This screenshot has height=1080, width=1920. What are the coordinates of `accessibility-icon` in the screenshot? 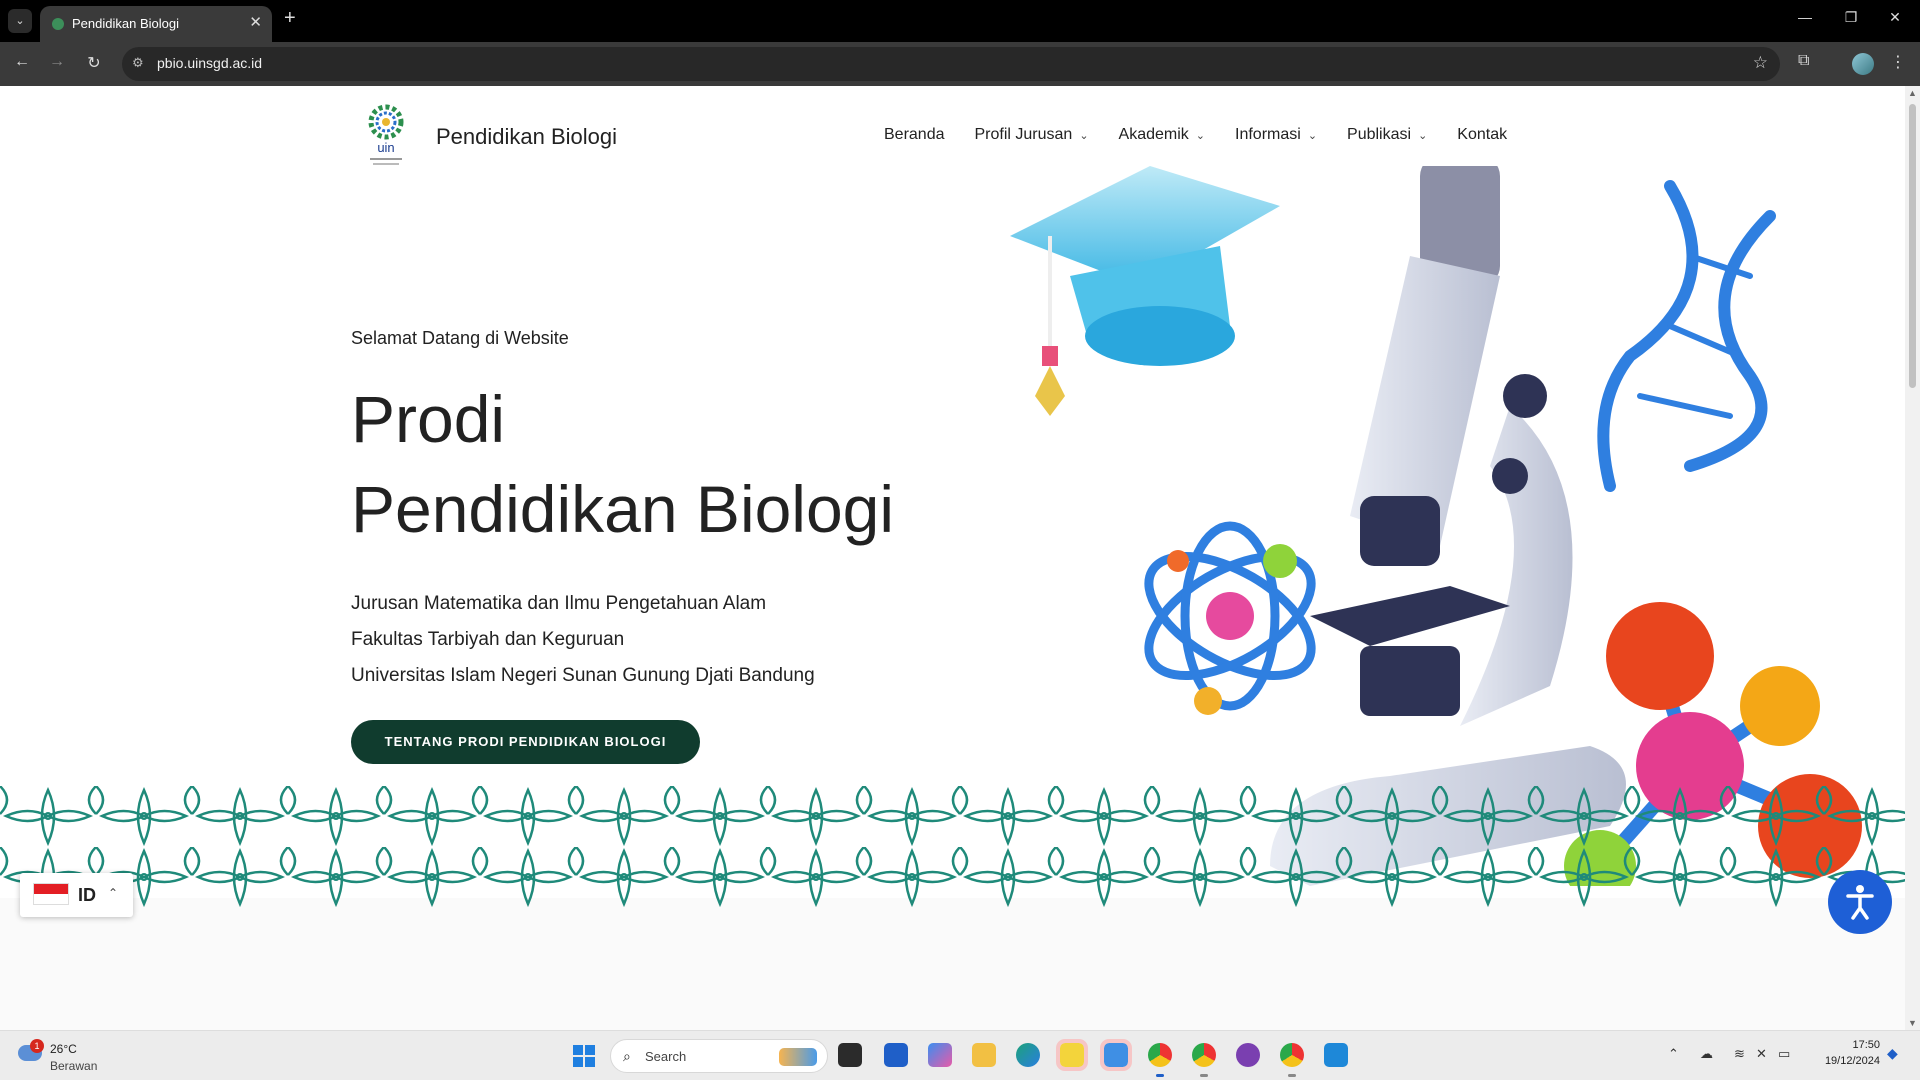 It's located at (1860, 902).